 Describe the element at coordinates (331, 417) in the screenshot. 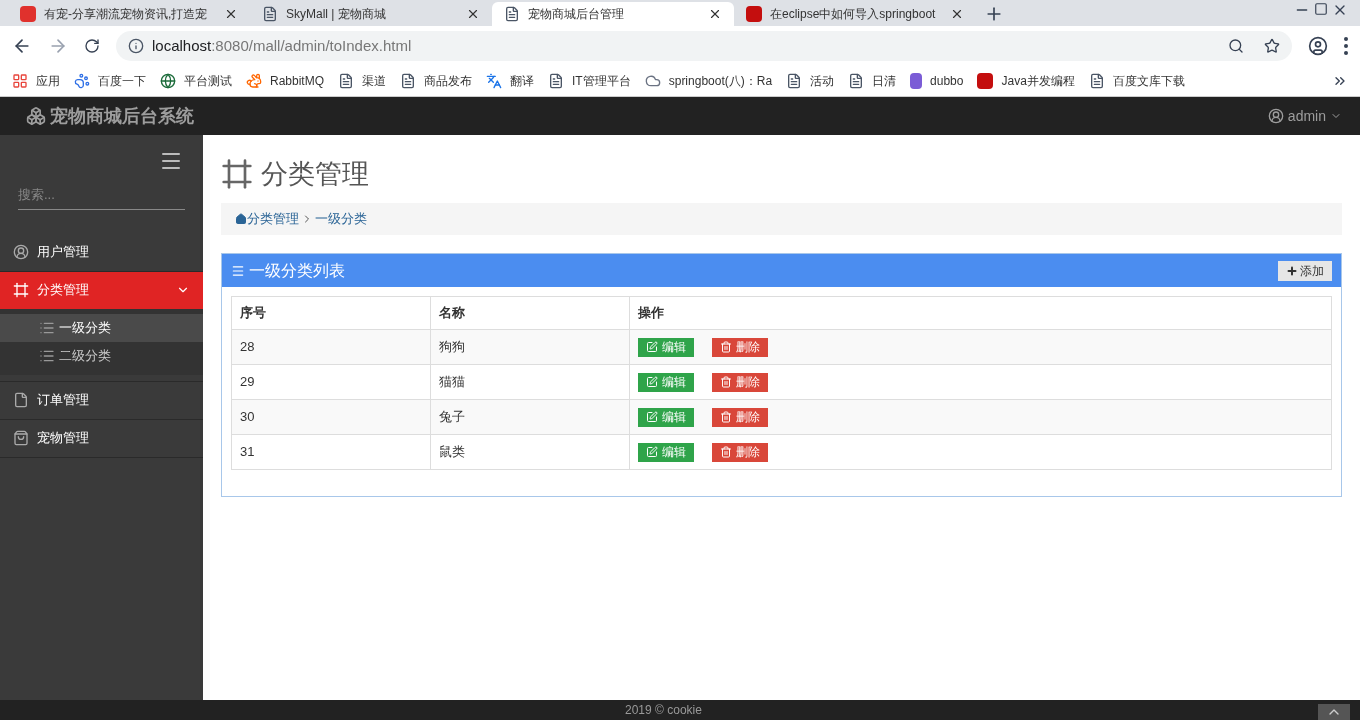

I see `table-cell: 30` at that location.